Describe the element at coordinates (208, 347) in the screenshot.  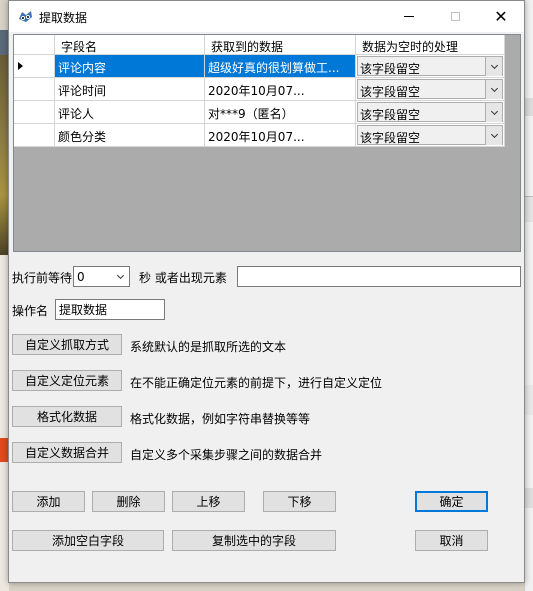
I see `custom-capture-description: 系统默认的是抓取所选的文本` at that location.